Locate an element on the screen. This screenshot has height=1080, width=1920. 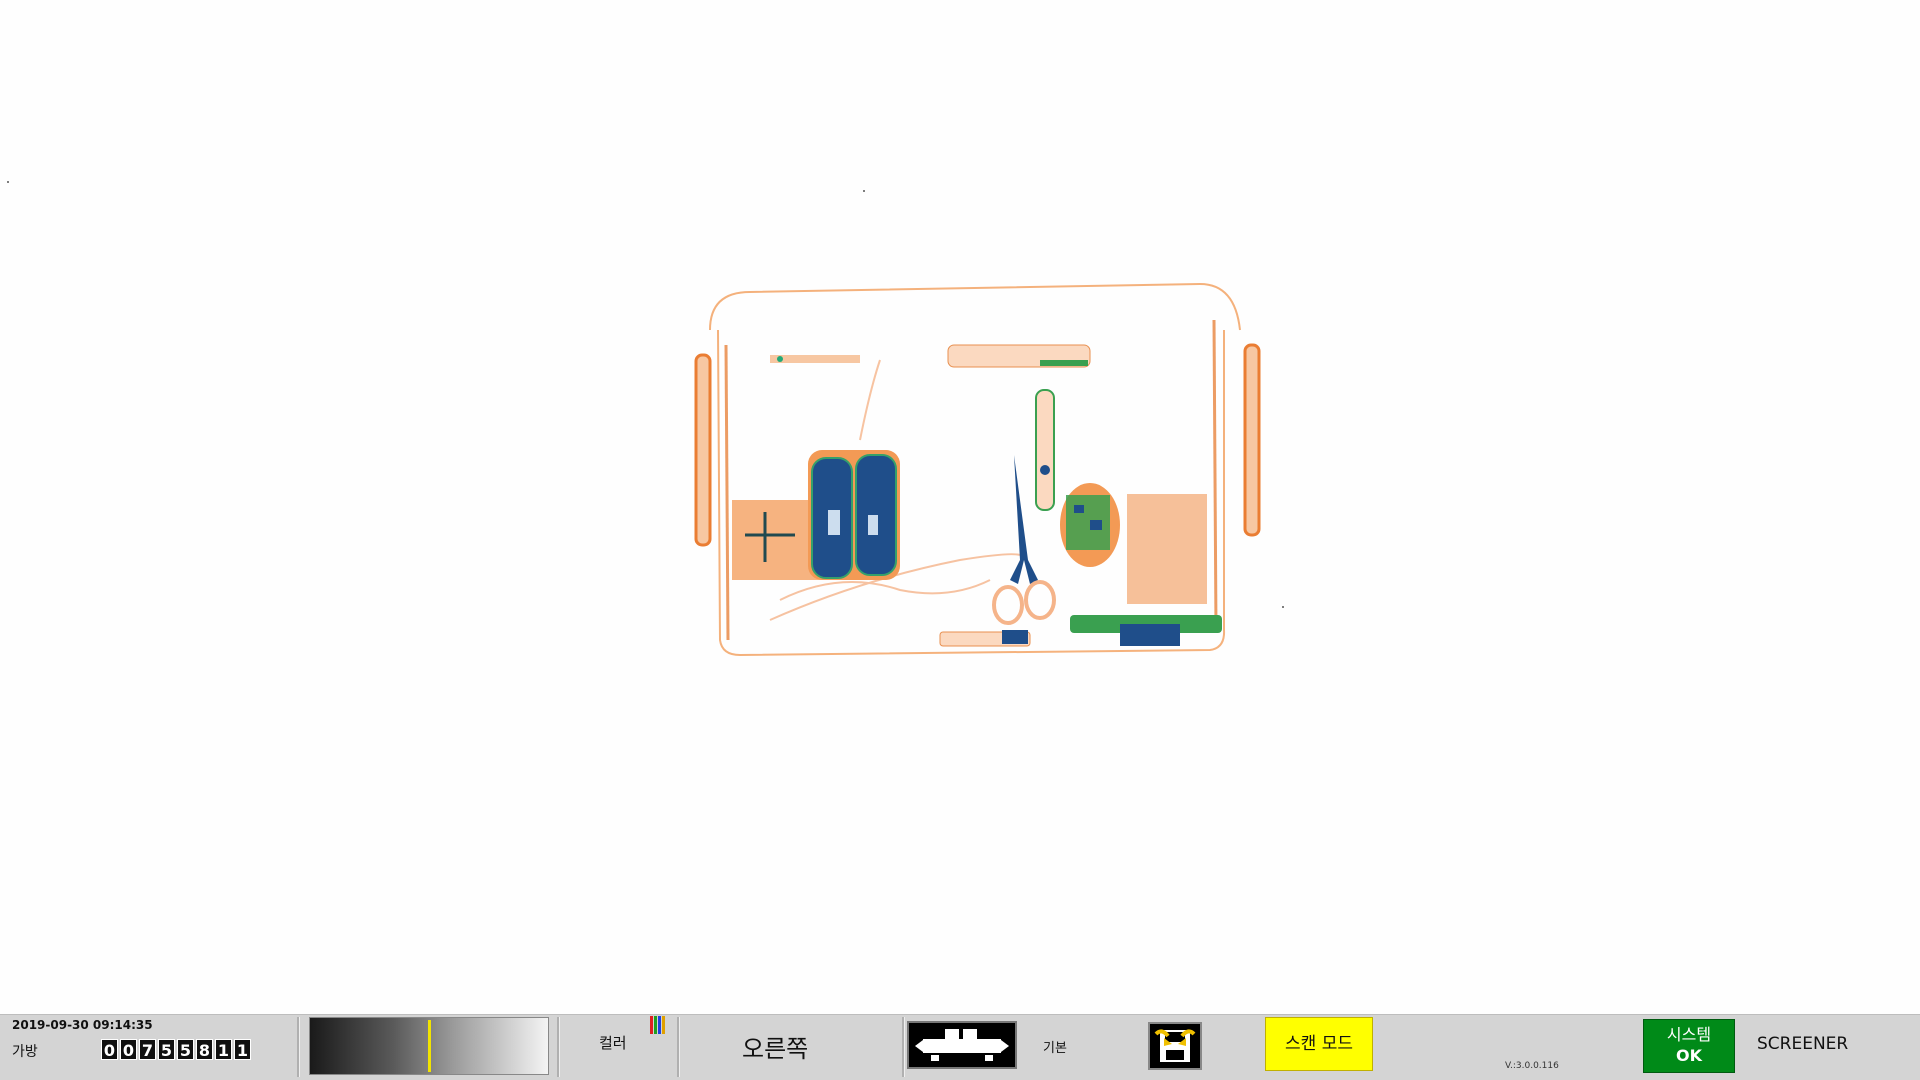
save-disk-icon is located at coordinates (1175, 1045).